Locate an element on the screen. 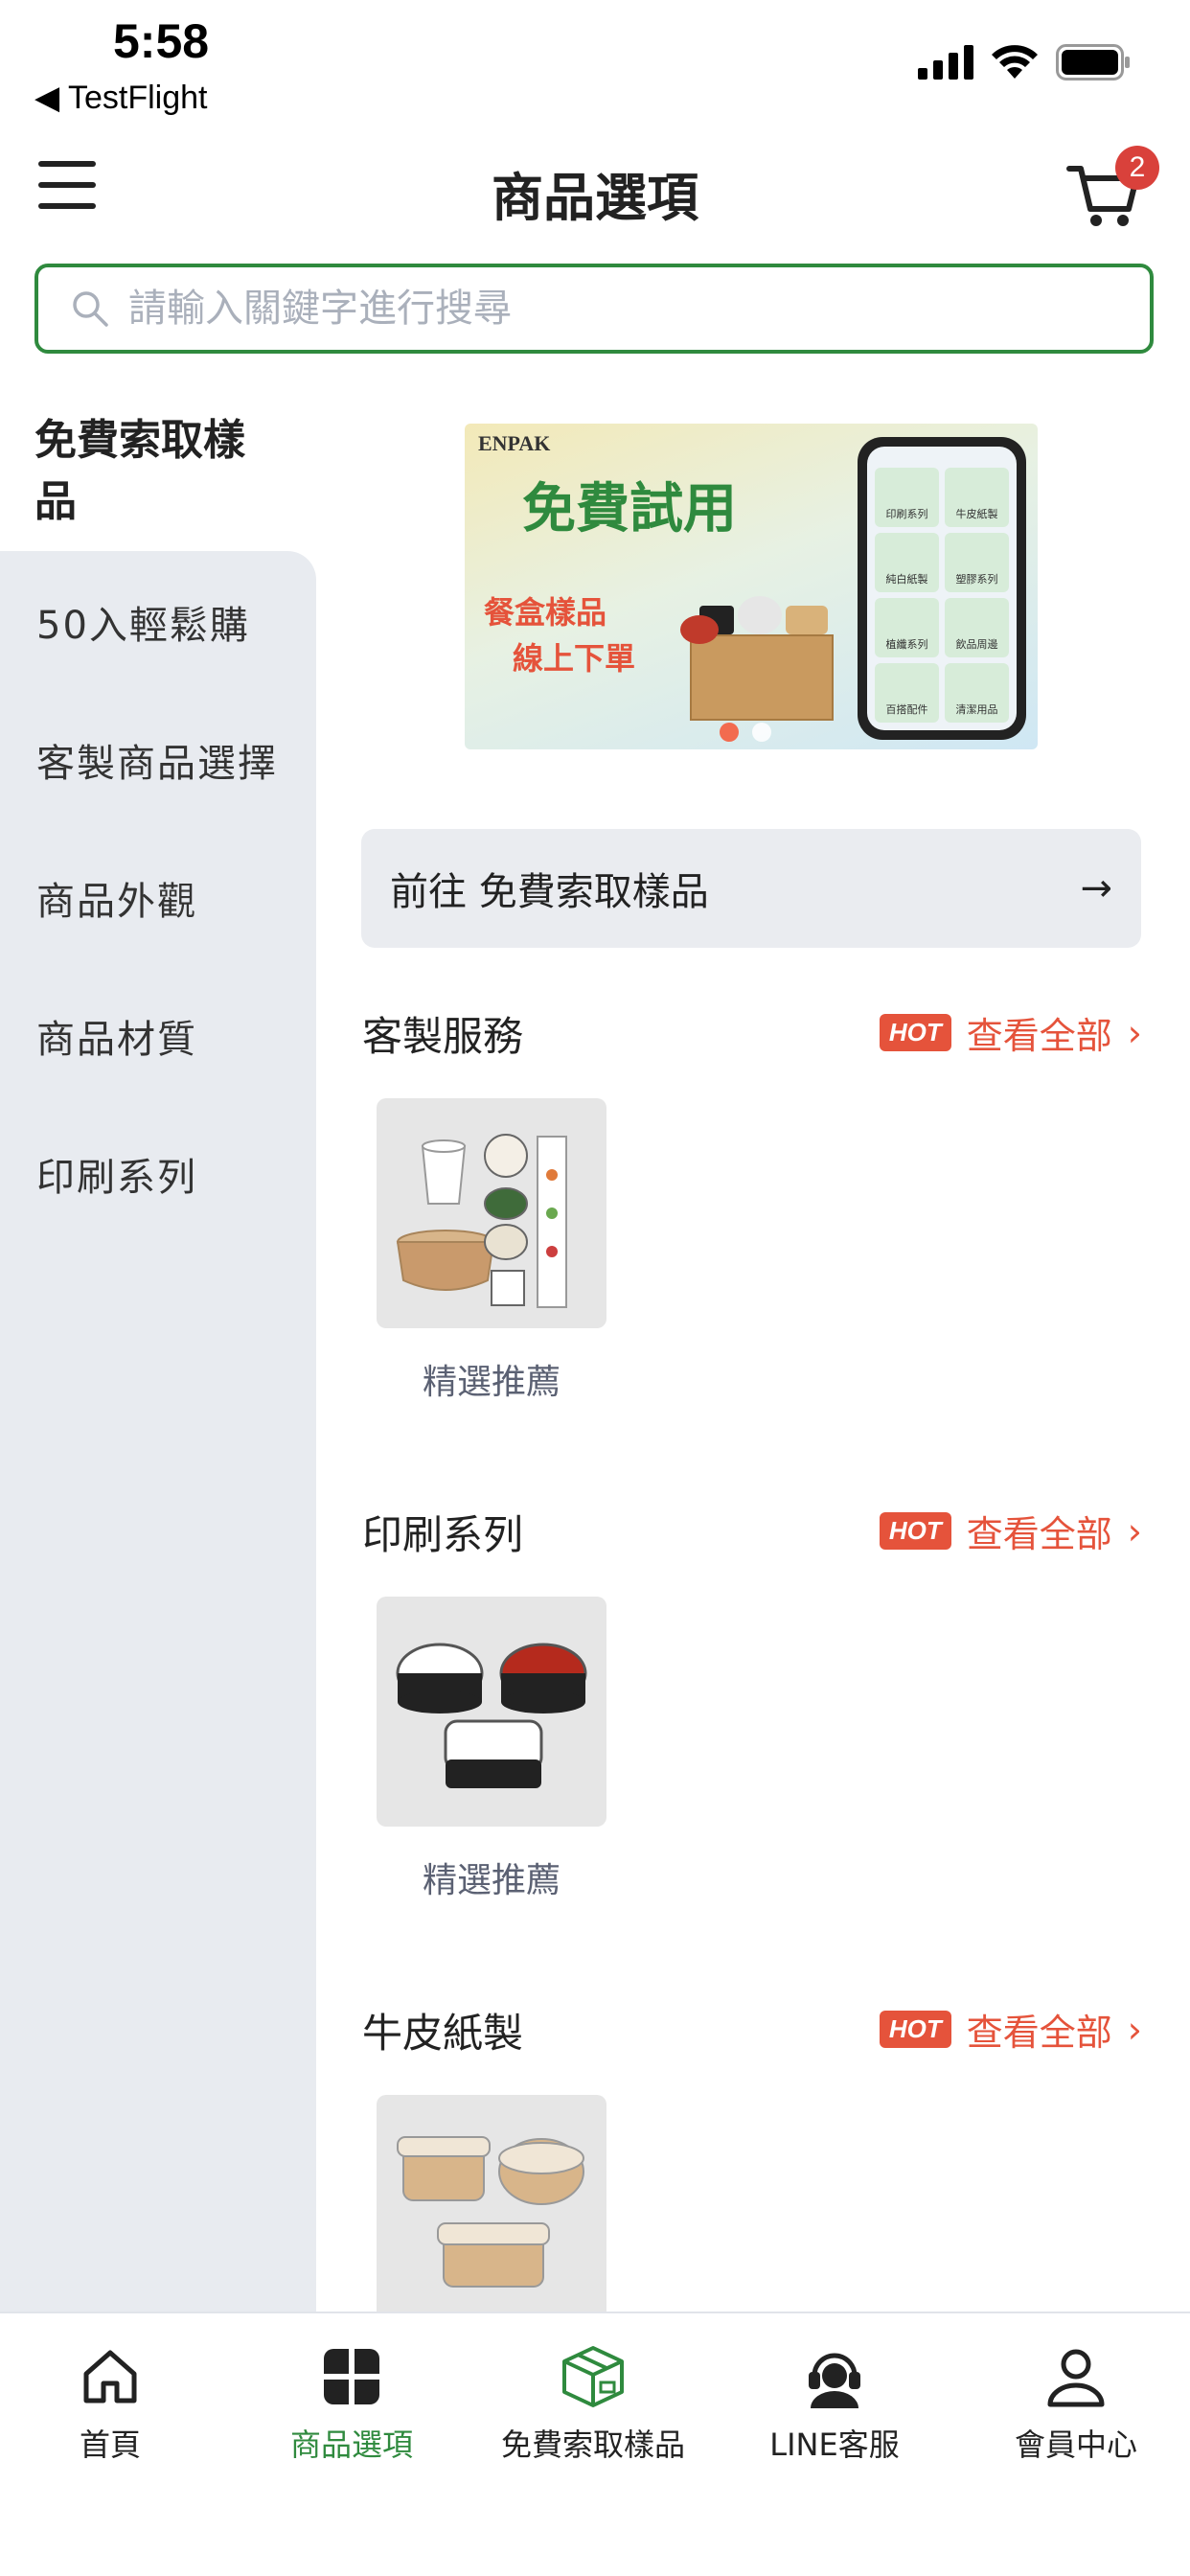  tab-products-label: 商品選項 is located at coordinates (351, 2444).